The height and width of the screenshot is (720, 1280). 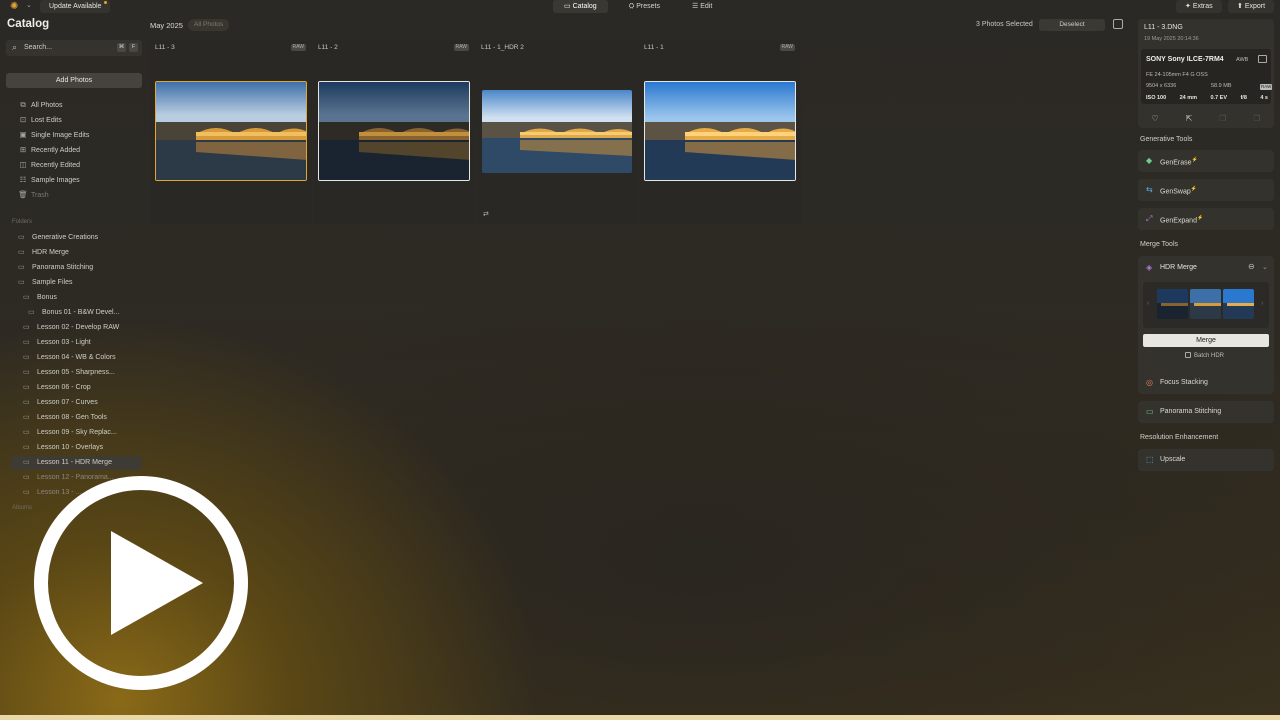 What do you see at coordinates (1189, 6) in the screenshot?
I see `plus-icon: ✦` at bounding box center [1189, 6].